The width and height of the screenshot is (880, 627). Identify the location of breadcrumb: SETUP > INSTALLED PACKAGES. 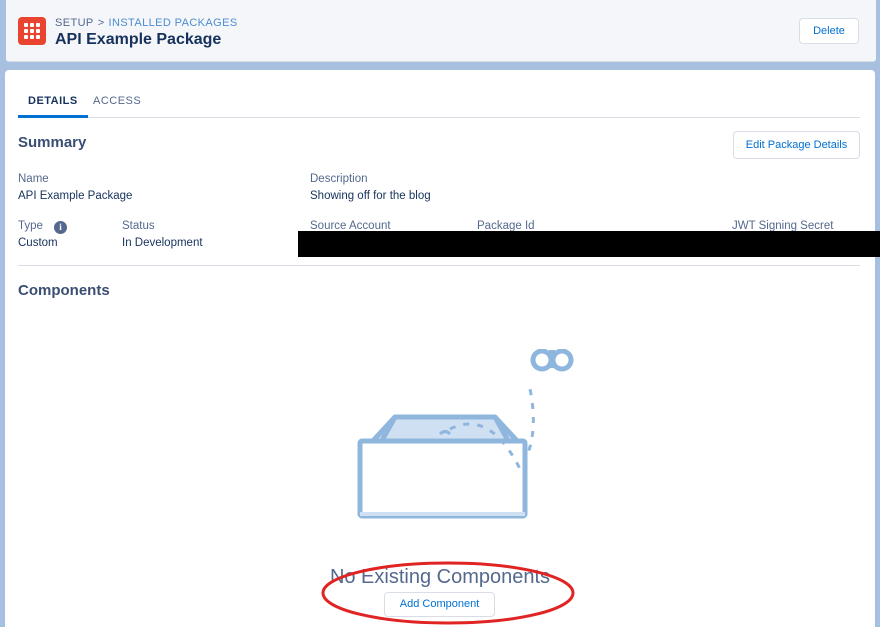
(146, 23).